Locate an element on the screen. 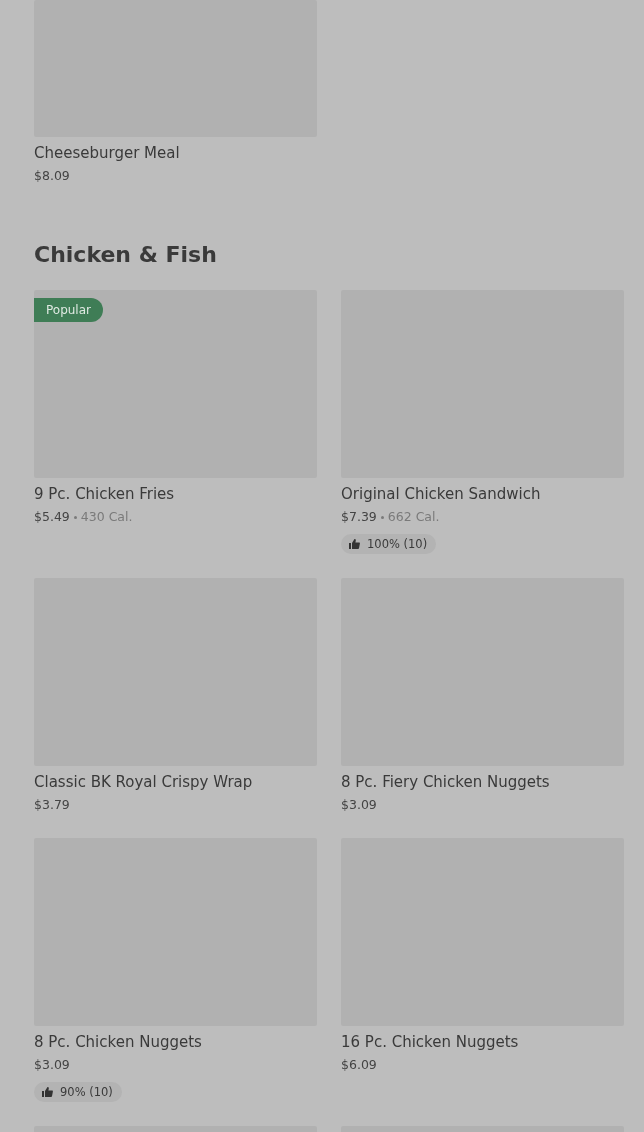  item-name: 8 Pc. Fiery Chicken Nuggets is located at coordinates (482, 782).